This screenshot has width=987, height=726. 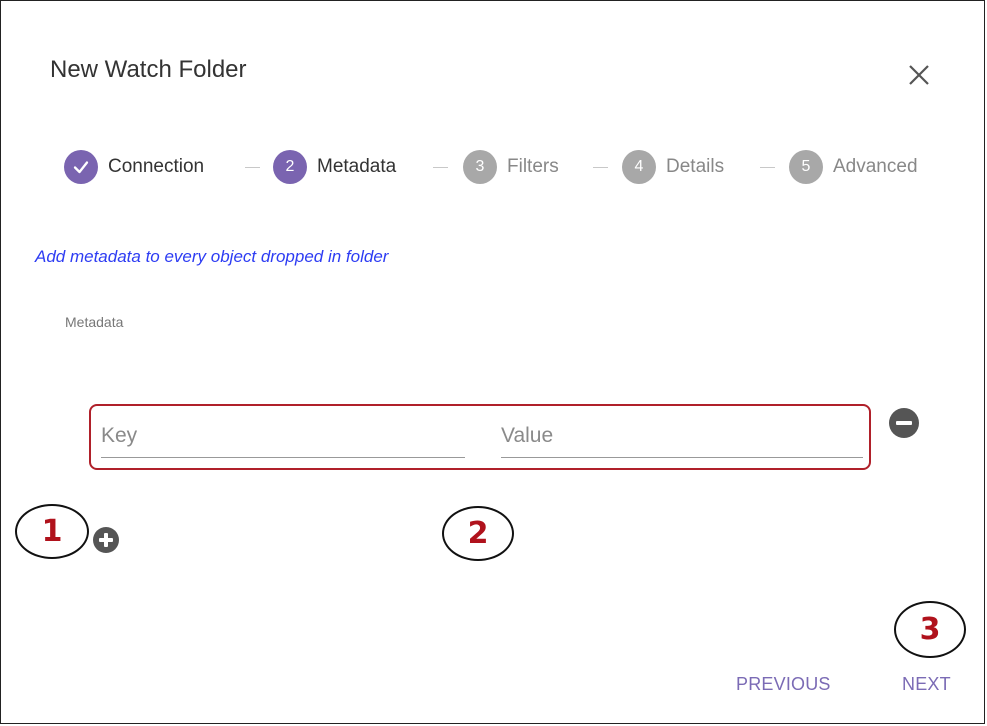 What do you see at coordinates (926, 684) in the screenshot?
I see `next-button: NEXT` at bounding box center [926, 684].